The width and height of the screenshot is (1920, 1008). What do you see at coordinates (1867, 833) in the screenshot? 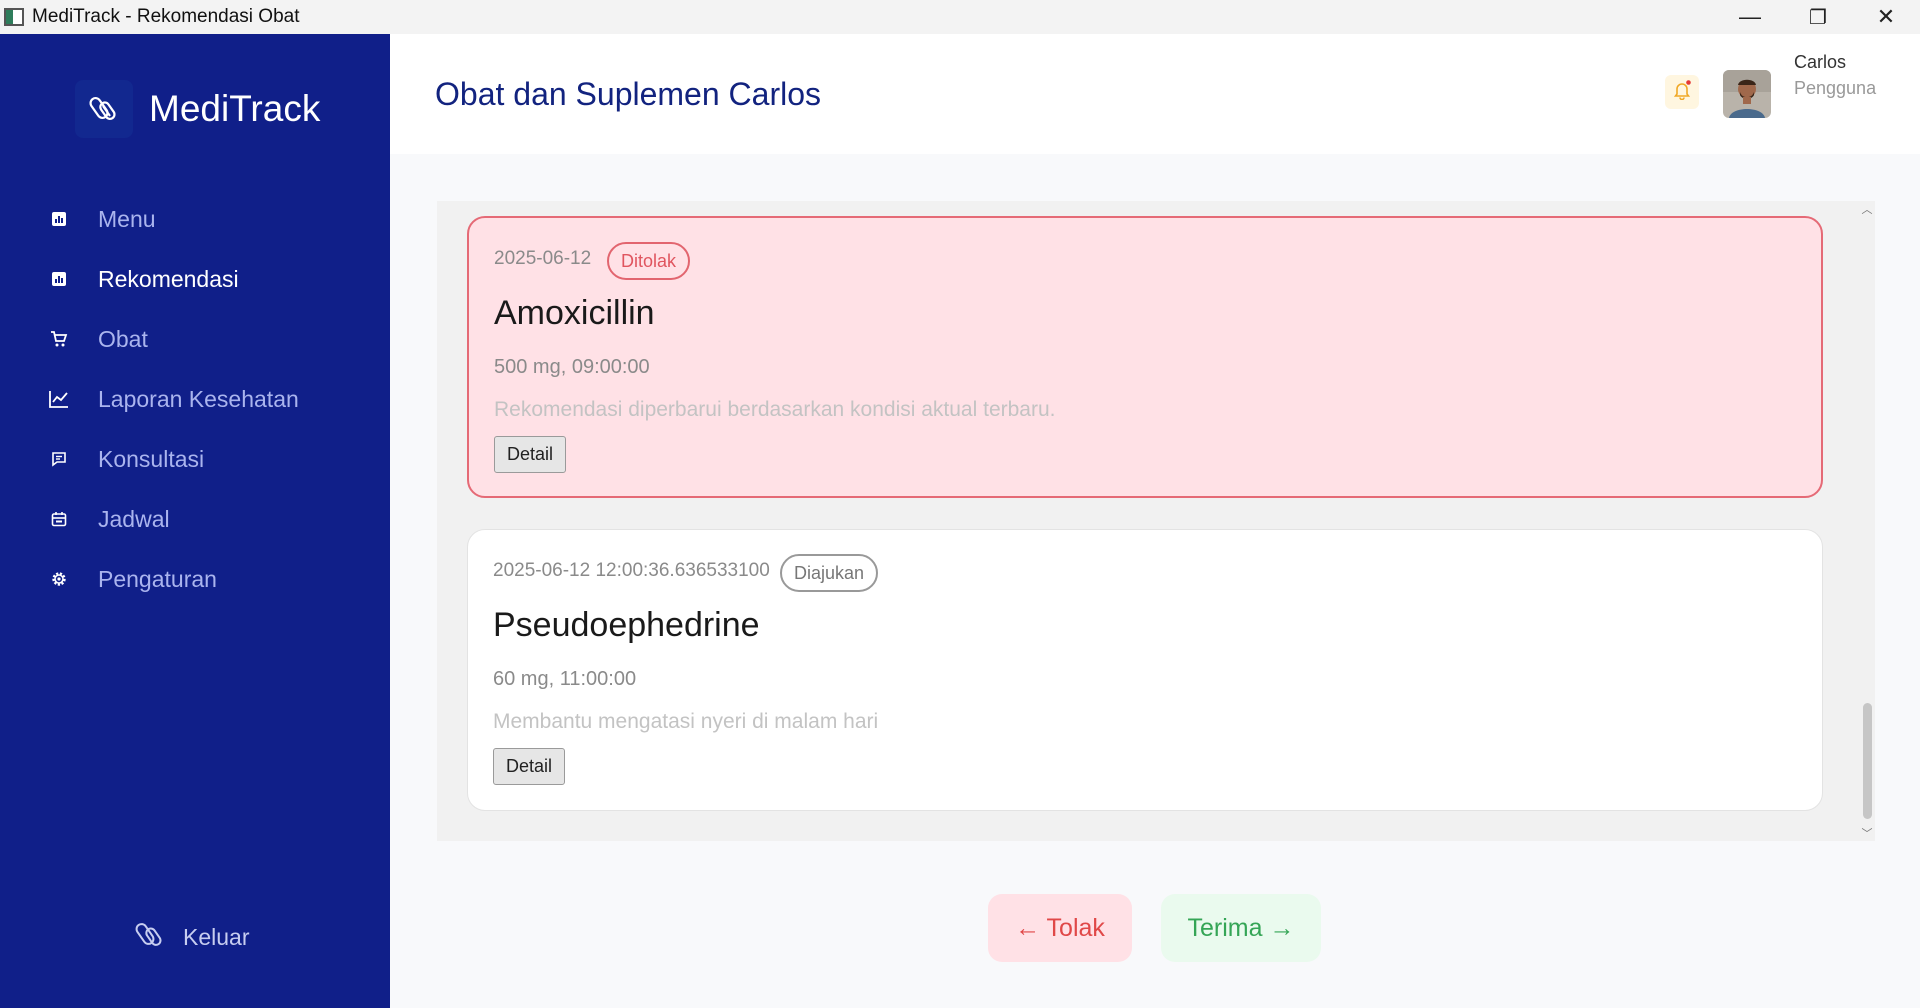
I see `scroll-down-icon: ﹀` at bounding box center [1867, 833].